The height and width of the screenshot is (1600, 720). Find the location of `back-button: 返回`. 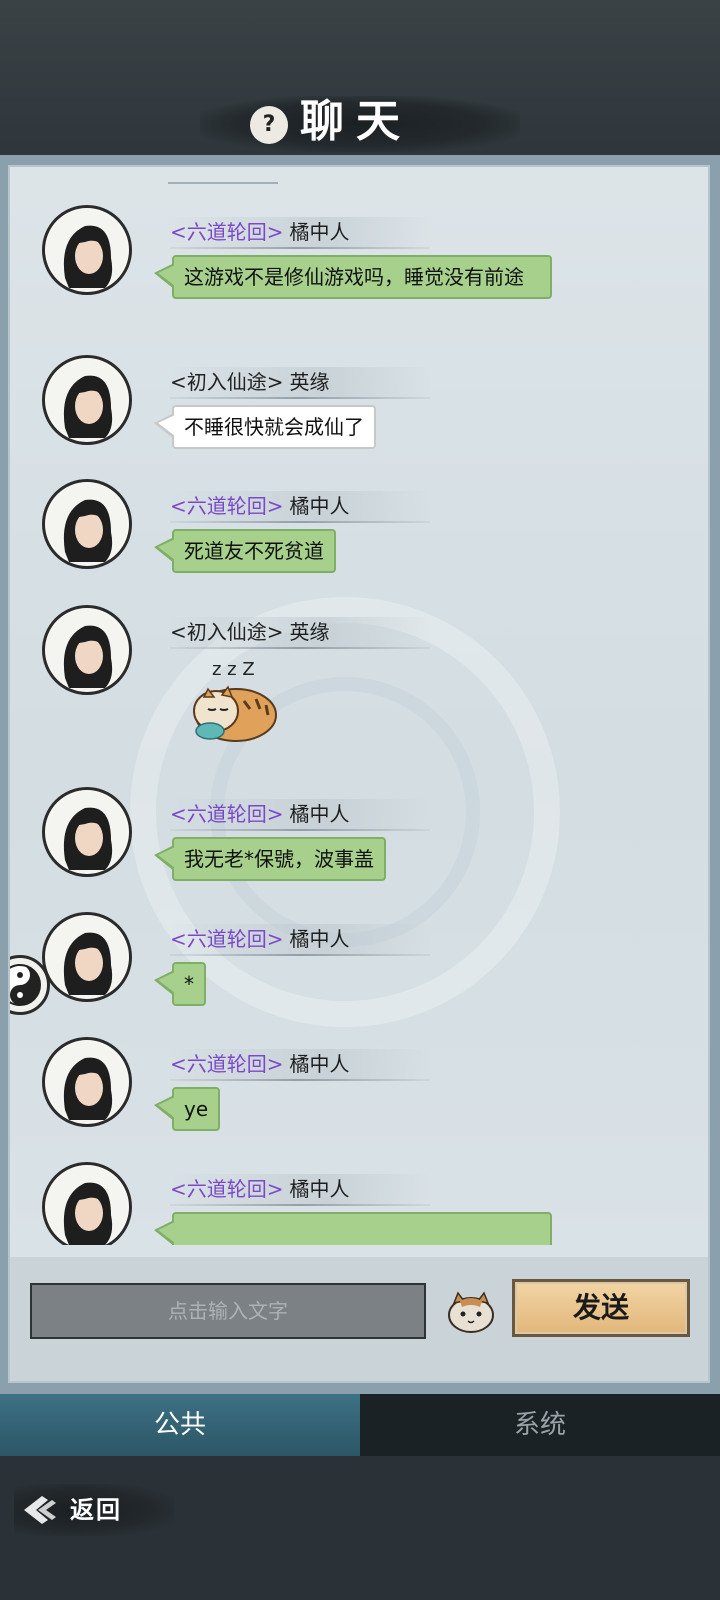

back-button: 返回 is located at coordinates (94, 1510).